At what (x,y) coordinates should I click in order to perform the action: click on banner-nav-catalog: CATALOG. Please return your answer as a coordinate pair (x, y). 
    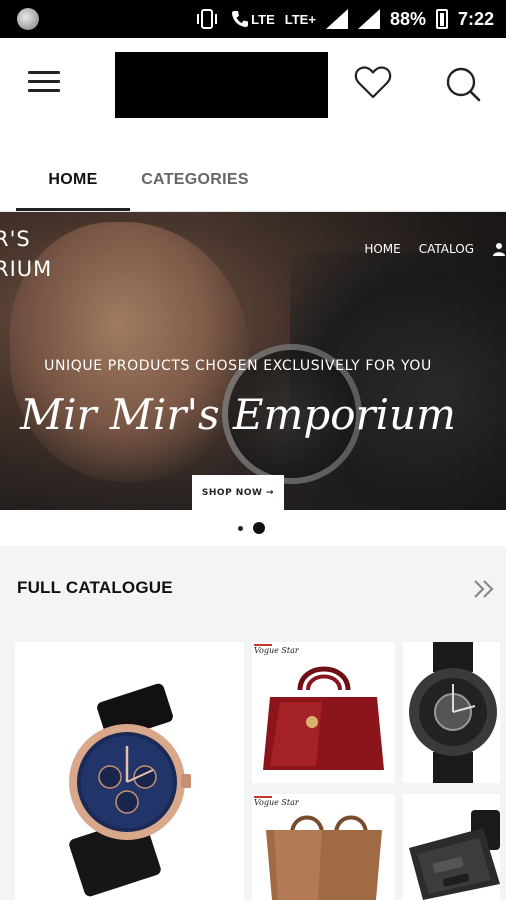
    Looking at the image, I should click on (446, 249).